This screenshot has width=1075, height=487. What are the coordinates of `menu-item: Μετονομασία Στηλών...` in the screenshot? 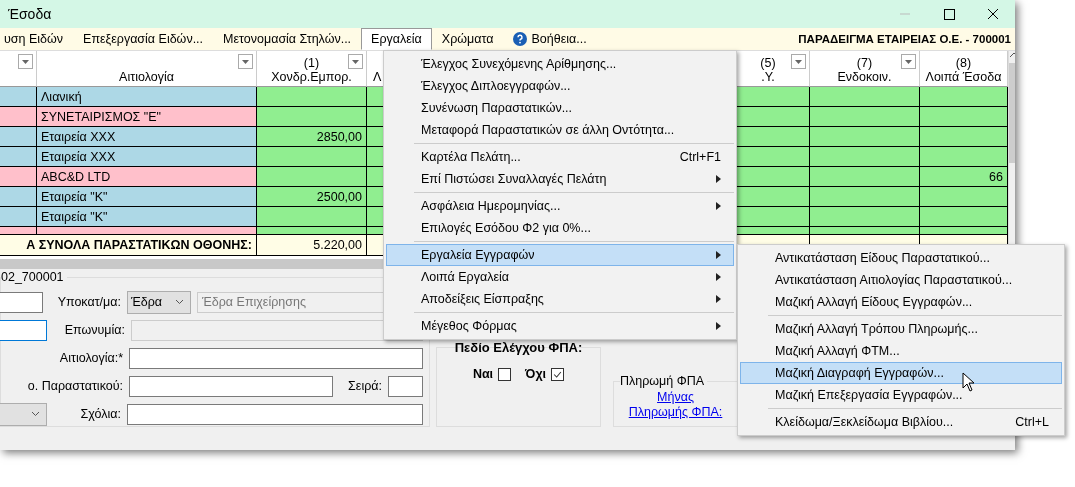 It's located at (287, 39).